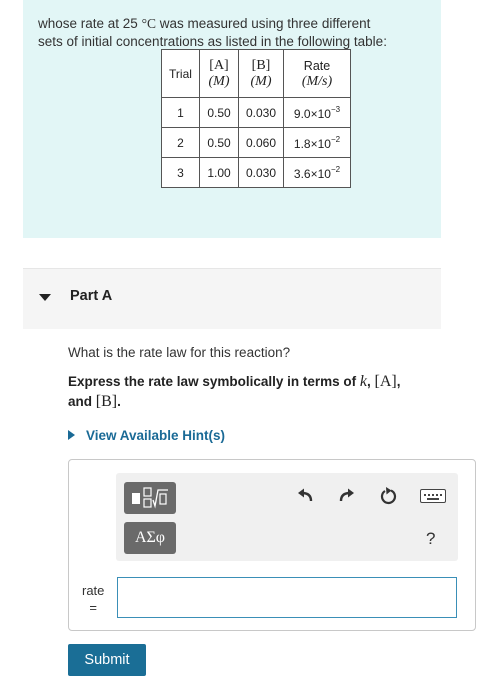 The image size is (477, 700). I want to click on rate-label-text: rate, so click(93, 590).